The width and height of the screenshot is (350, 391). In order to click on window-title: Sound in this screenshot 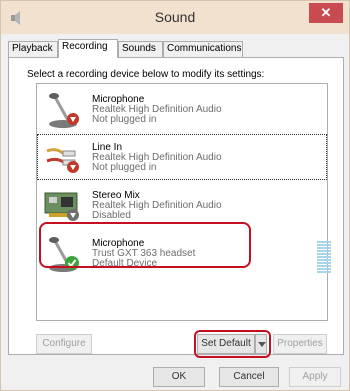, I will do `click(175, 17)`.